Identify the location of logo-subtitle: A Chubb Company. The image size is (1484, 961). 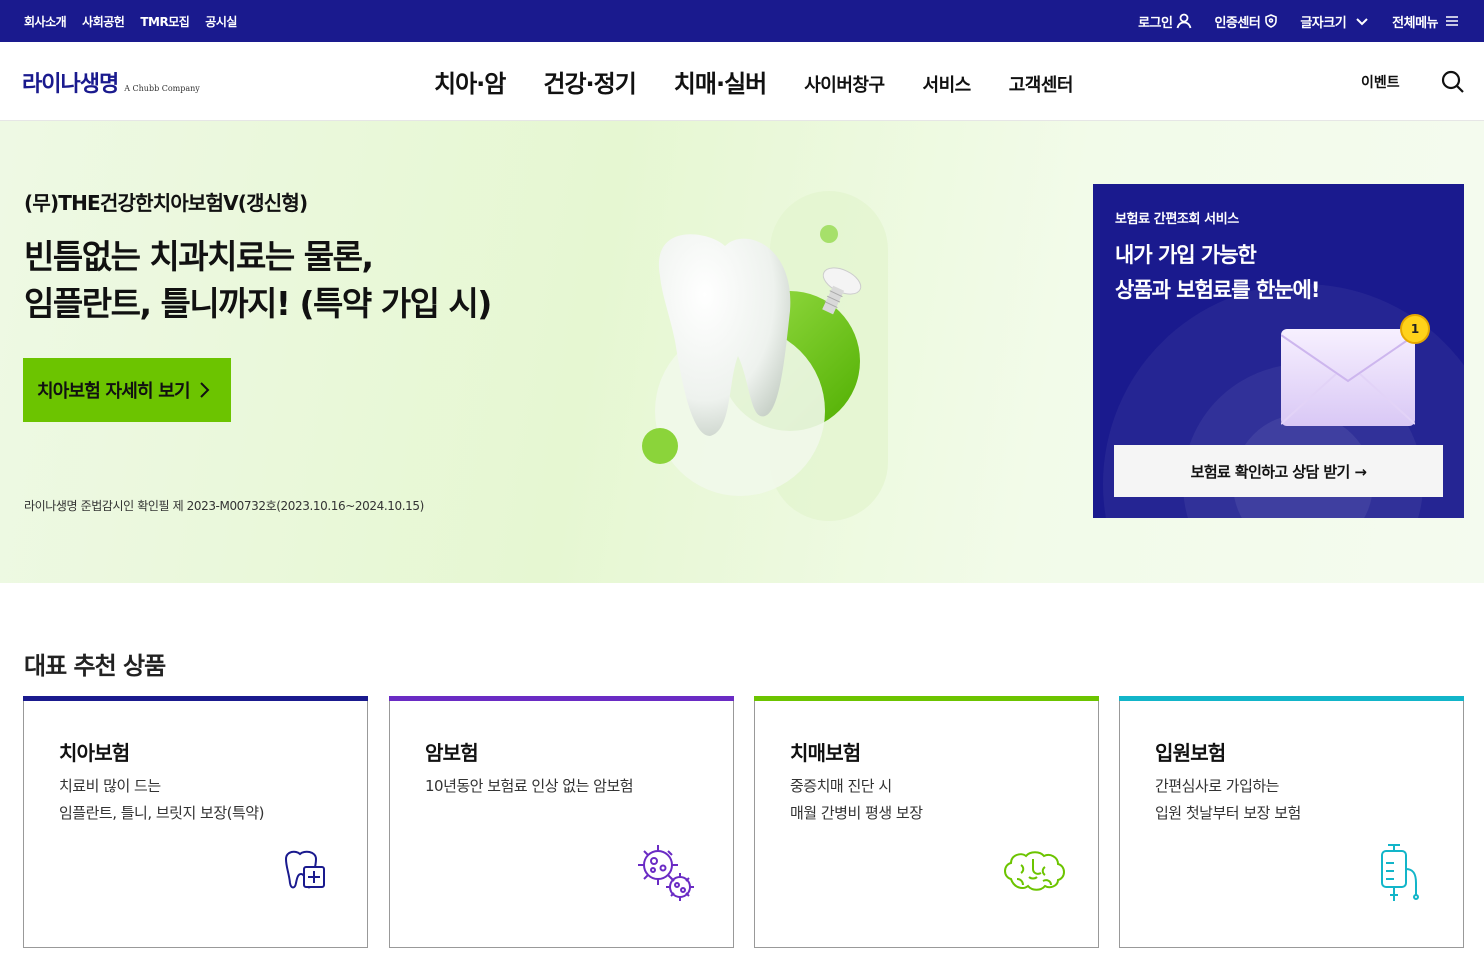
(162, 88).